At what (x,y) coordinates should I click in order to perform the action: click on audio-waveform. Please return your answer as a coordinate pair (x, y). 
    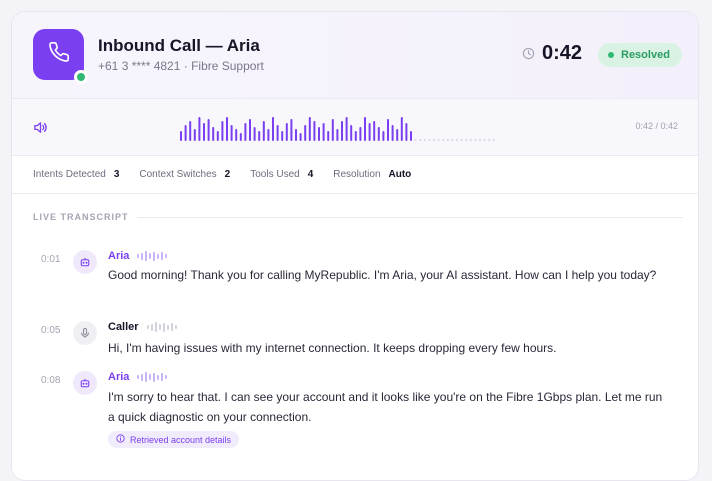
    Looking at the image, I should click on (360, 128).